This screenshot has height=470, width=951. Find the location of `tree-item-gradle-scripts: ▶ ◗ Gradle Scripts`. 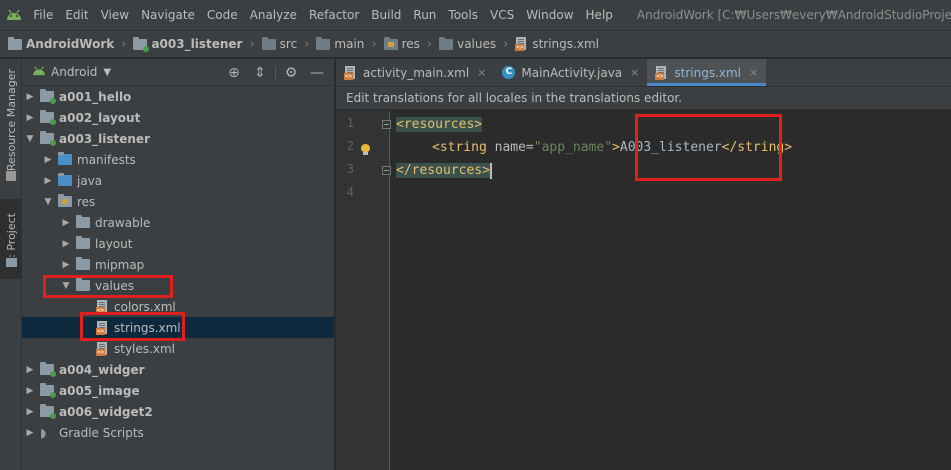

tree-item-gradle-scripts: ▶ ◗ Gradle Scripts is located at coordinates (178, 432).